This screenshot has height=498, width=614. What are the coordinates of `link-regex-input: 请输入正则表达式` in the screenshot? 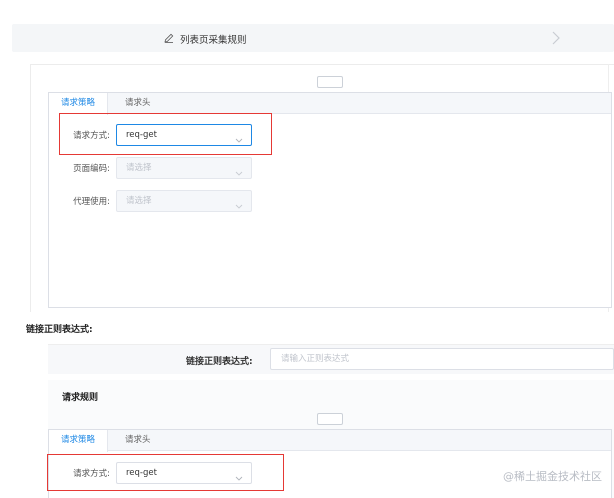 It's located at (442, 359).